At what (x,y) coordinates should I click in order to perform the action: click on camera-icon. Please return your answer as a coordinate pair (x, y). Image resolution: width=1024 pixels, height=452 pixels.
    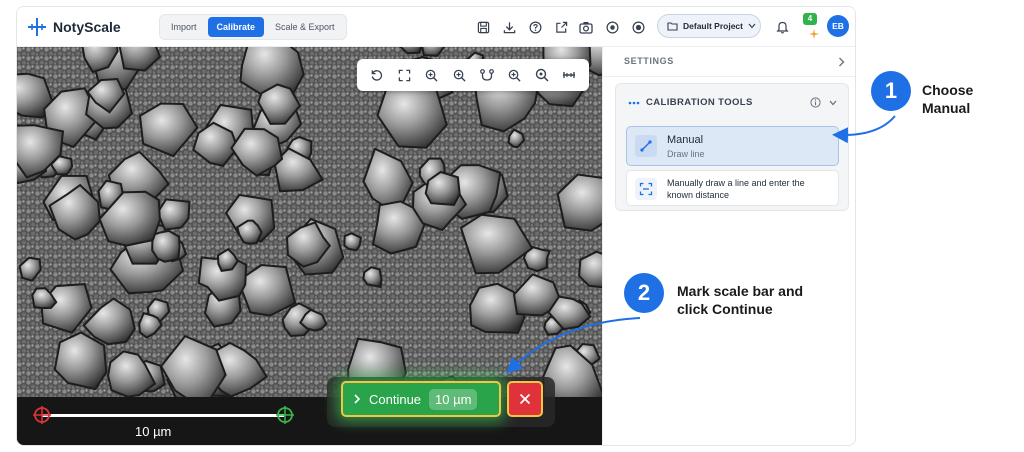
    Looking at the image, I should click on (586, 27).